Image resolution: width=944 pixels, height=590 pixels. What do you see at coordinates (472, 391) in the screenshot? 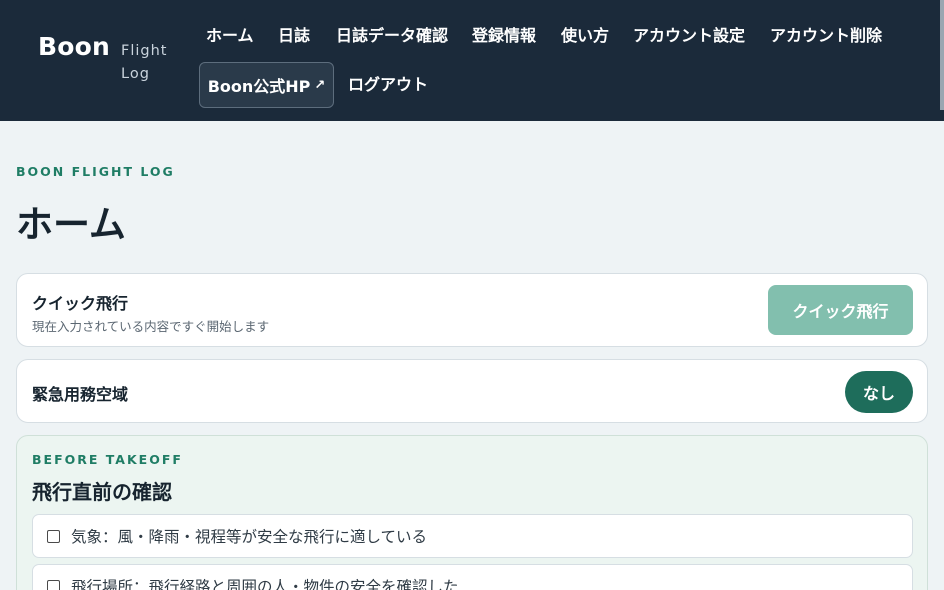
I see `emergency-airspace-card: 緊急用務空域 なし` at bounding box center [472, 391].